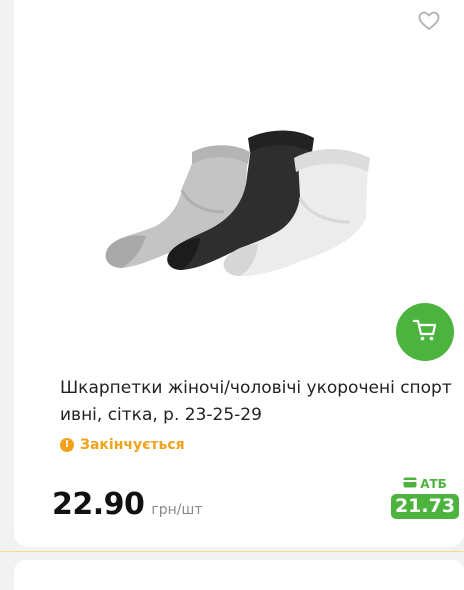 The height and width of the screenshot is (590, 464). I want to click on club-price-value: 21.73, so click(425, 506).